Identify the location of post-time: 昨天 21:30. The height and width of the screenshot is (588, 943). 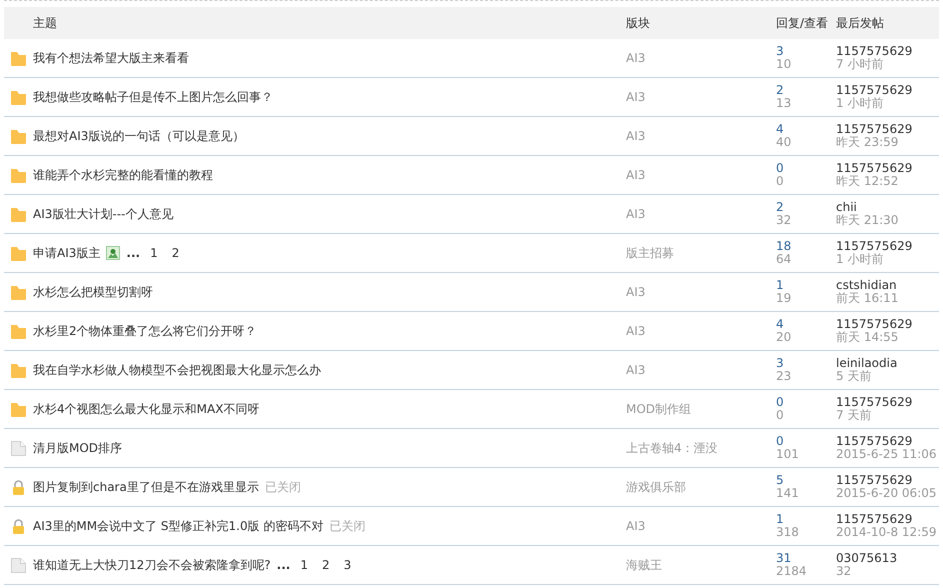
(868, 220).